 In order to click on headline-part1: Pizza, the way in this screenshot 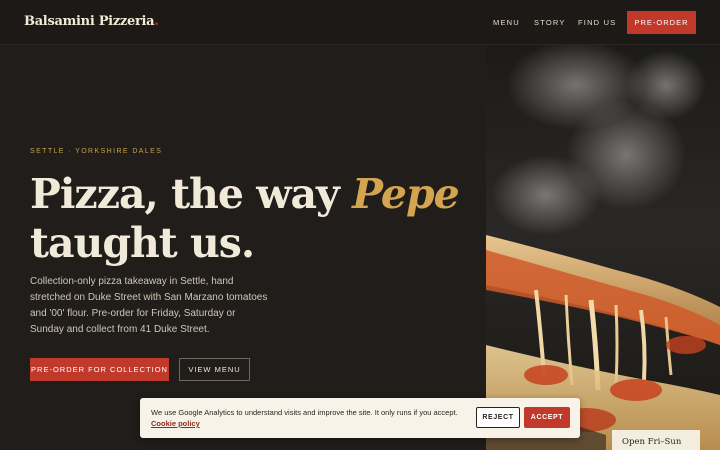, I will do `click(191, 194)`.